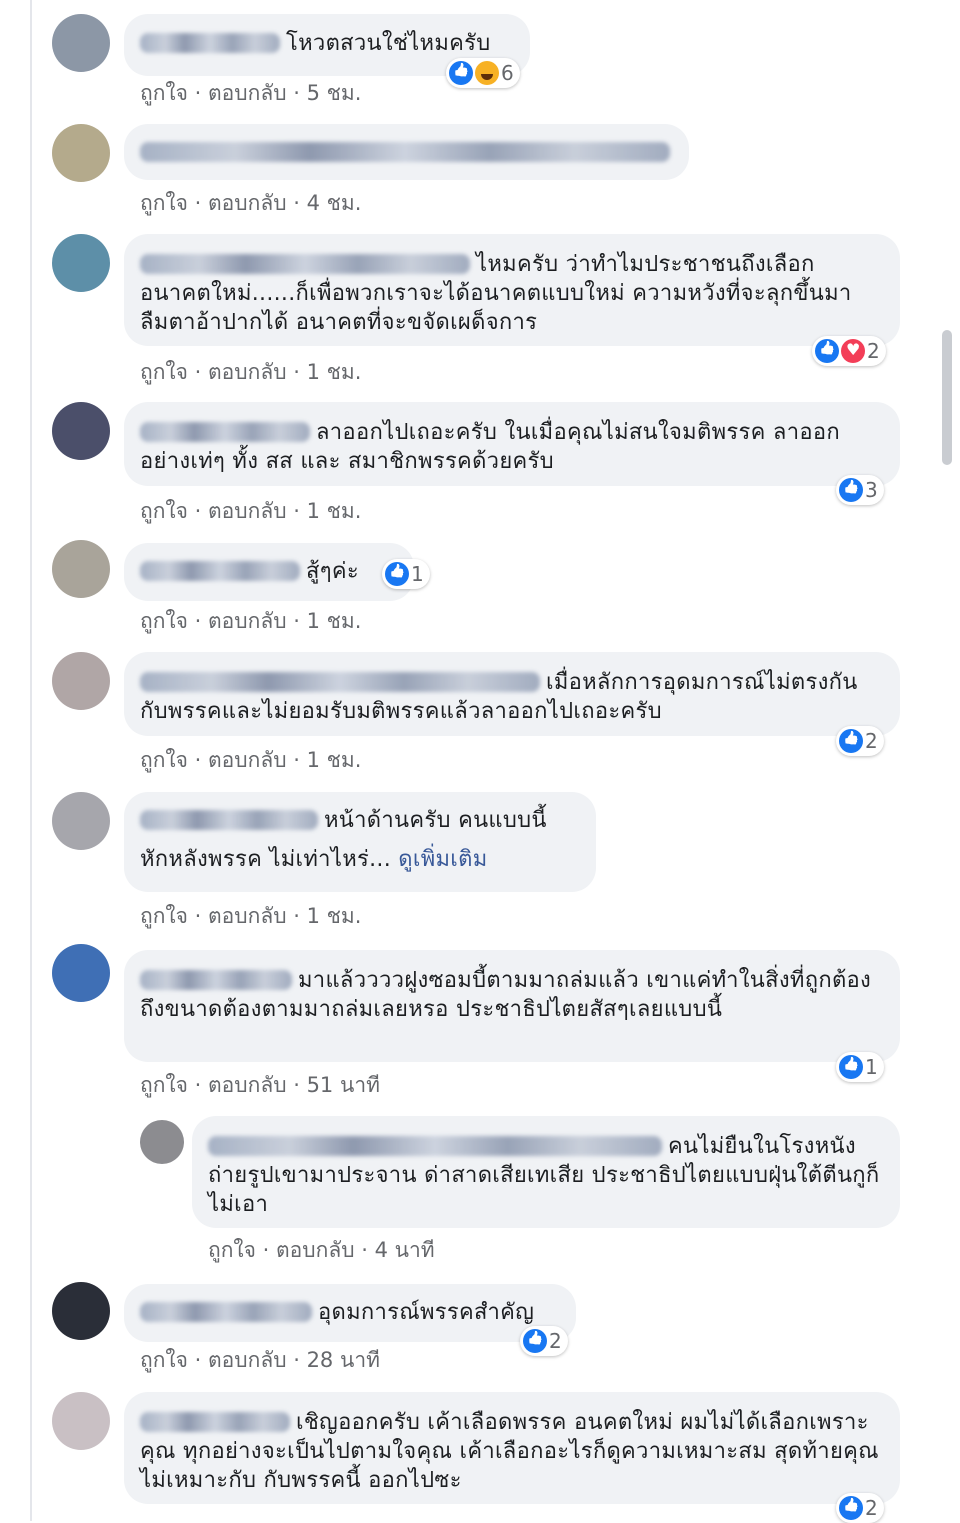  I want to click on reaction-summary: 6, so click(483, 73).